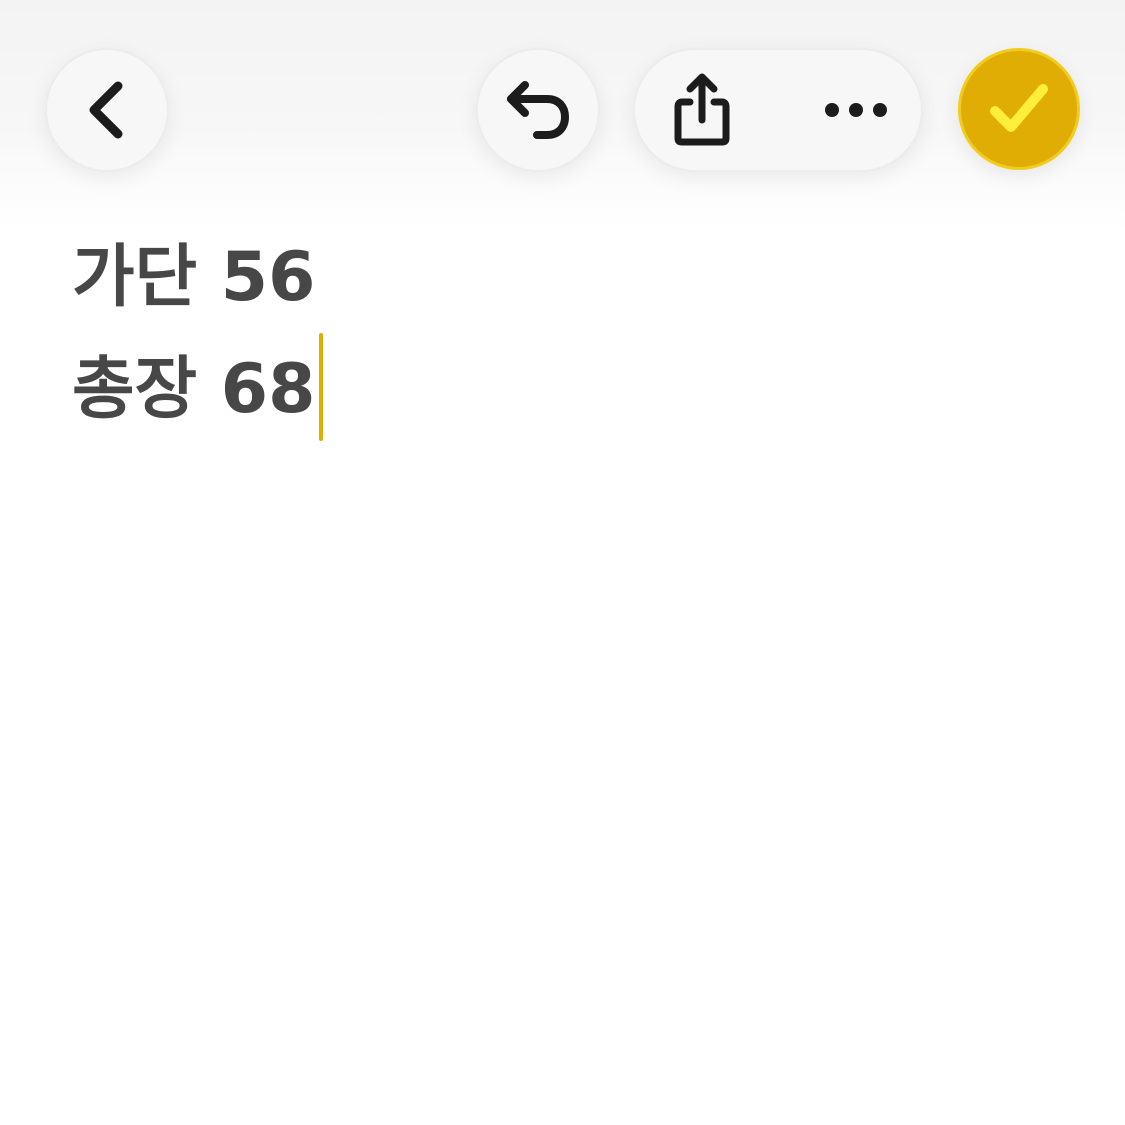  Describe the element at coordinates (778, 110) in the screenshot. I see `action-pill` at that location.